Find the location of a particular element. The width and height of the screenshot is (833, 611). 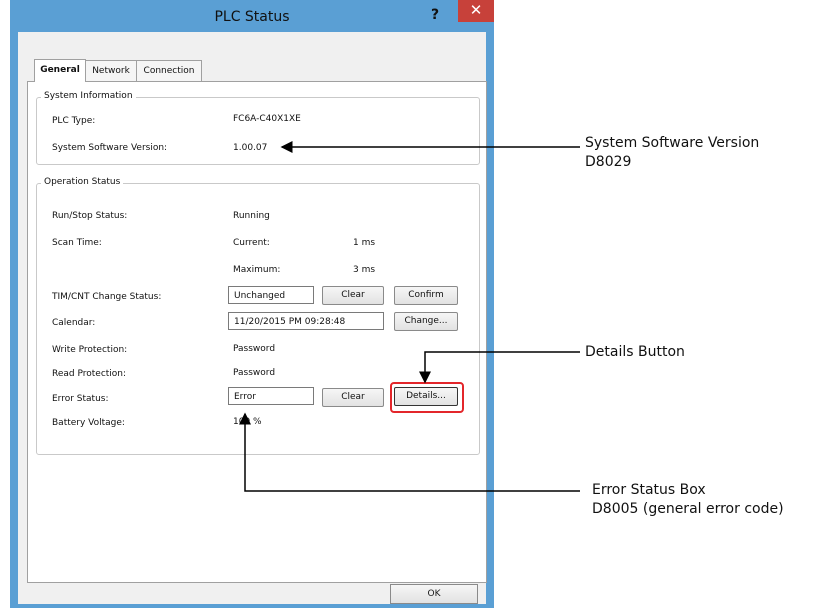

callout-details-line1: Details Button is located at coordinates (635, 352).